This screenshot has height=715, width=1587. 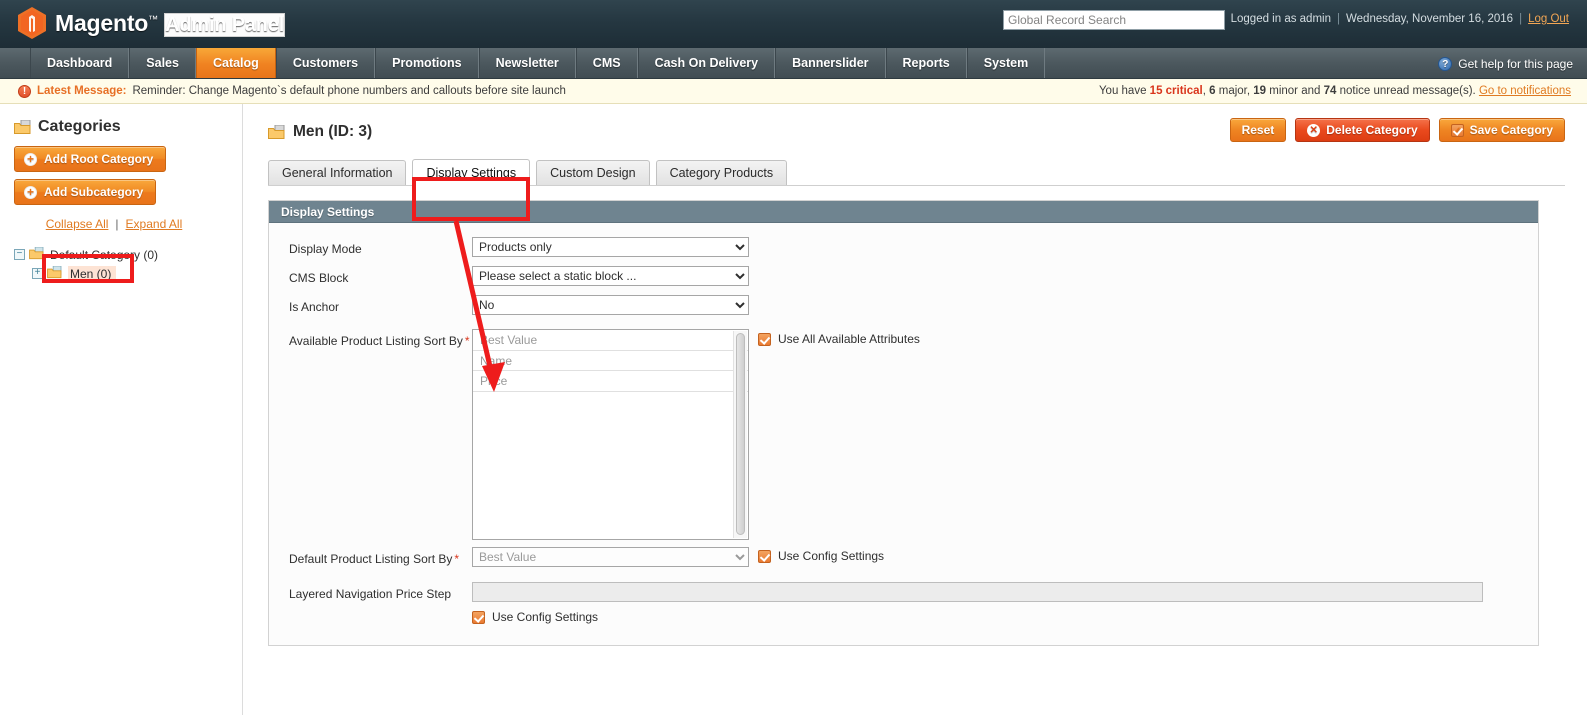 I want to click on default-sort-select: Best Value, so click(x=610, y=557).